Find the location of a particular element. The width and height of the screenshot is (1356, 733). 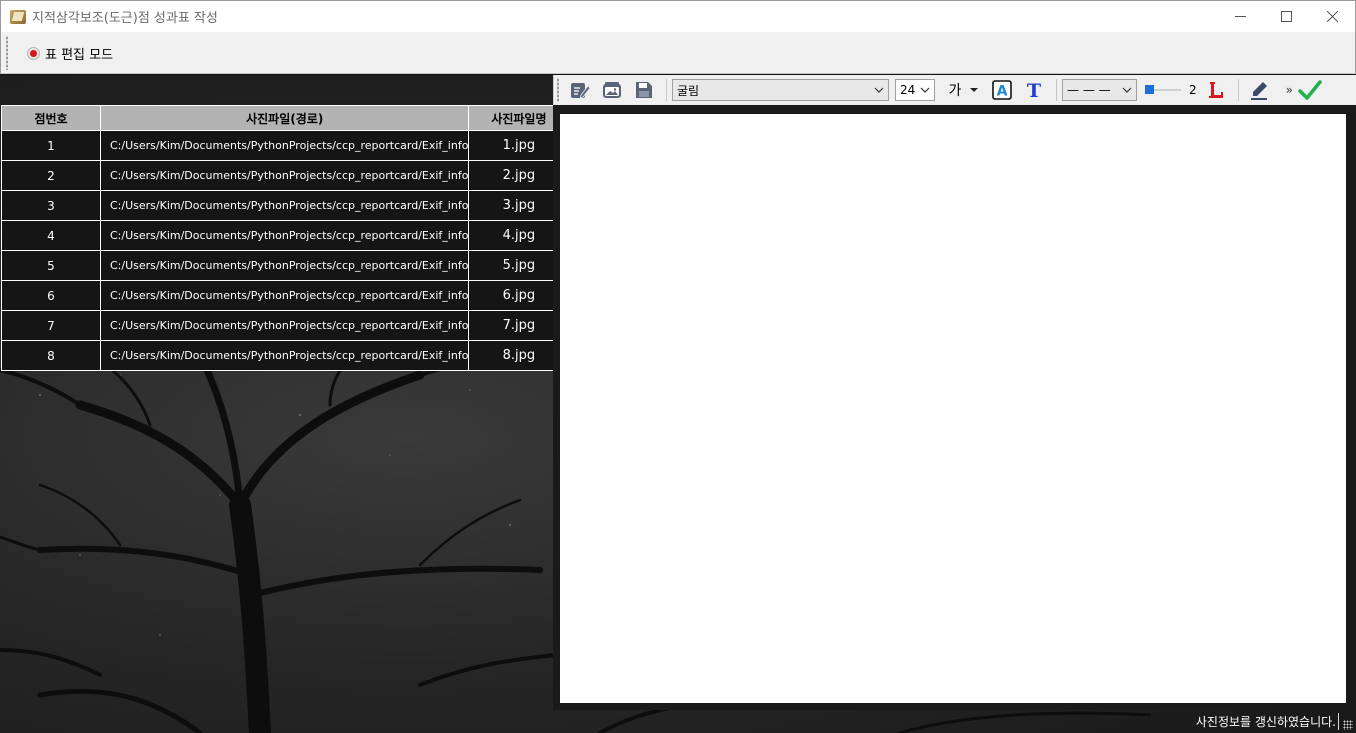

mode-toolbar: 표 편집 모드 is located at coordinates (678, 53).